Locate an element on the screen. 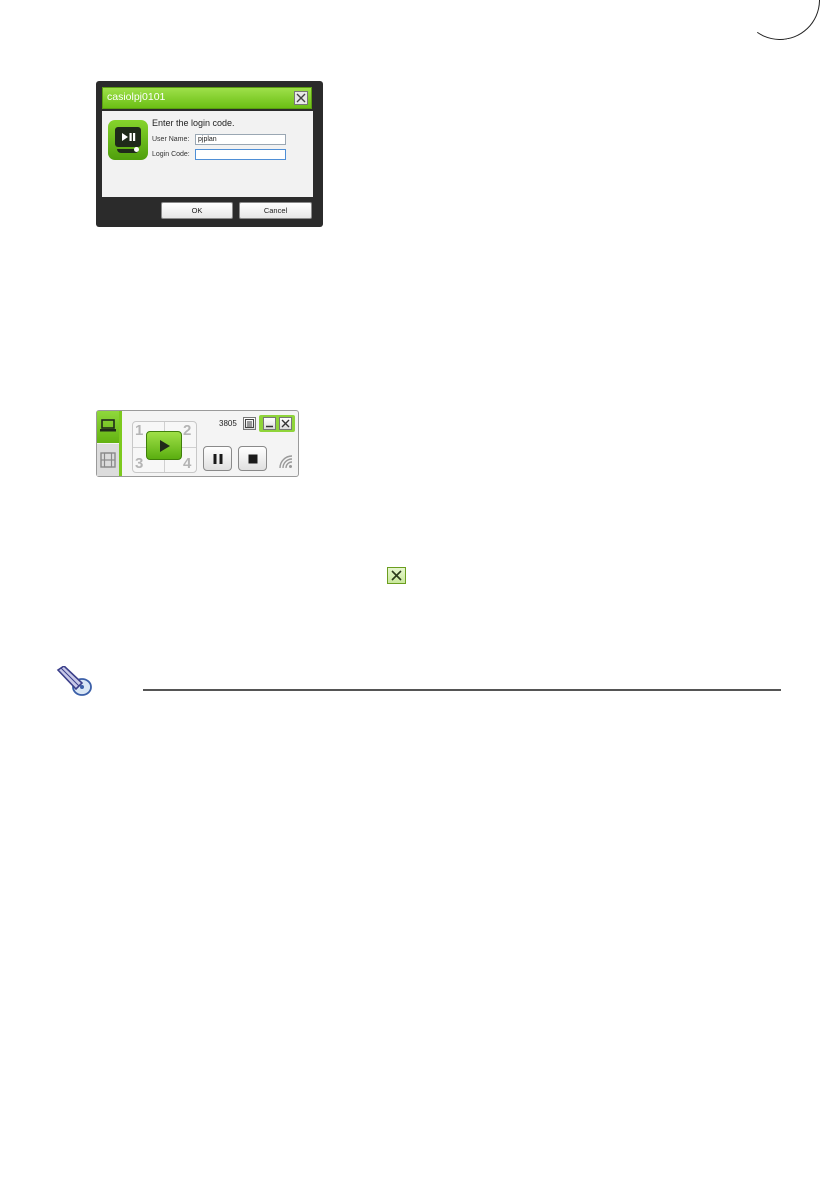 The width and height of the screenshot is (840, 1190). display-tab is located at coordinates (108, 427).